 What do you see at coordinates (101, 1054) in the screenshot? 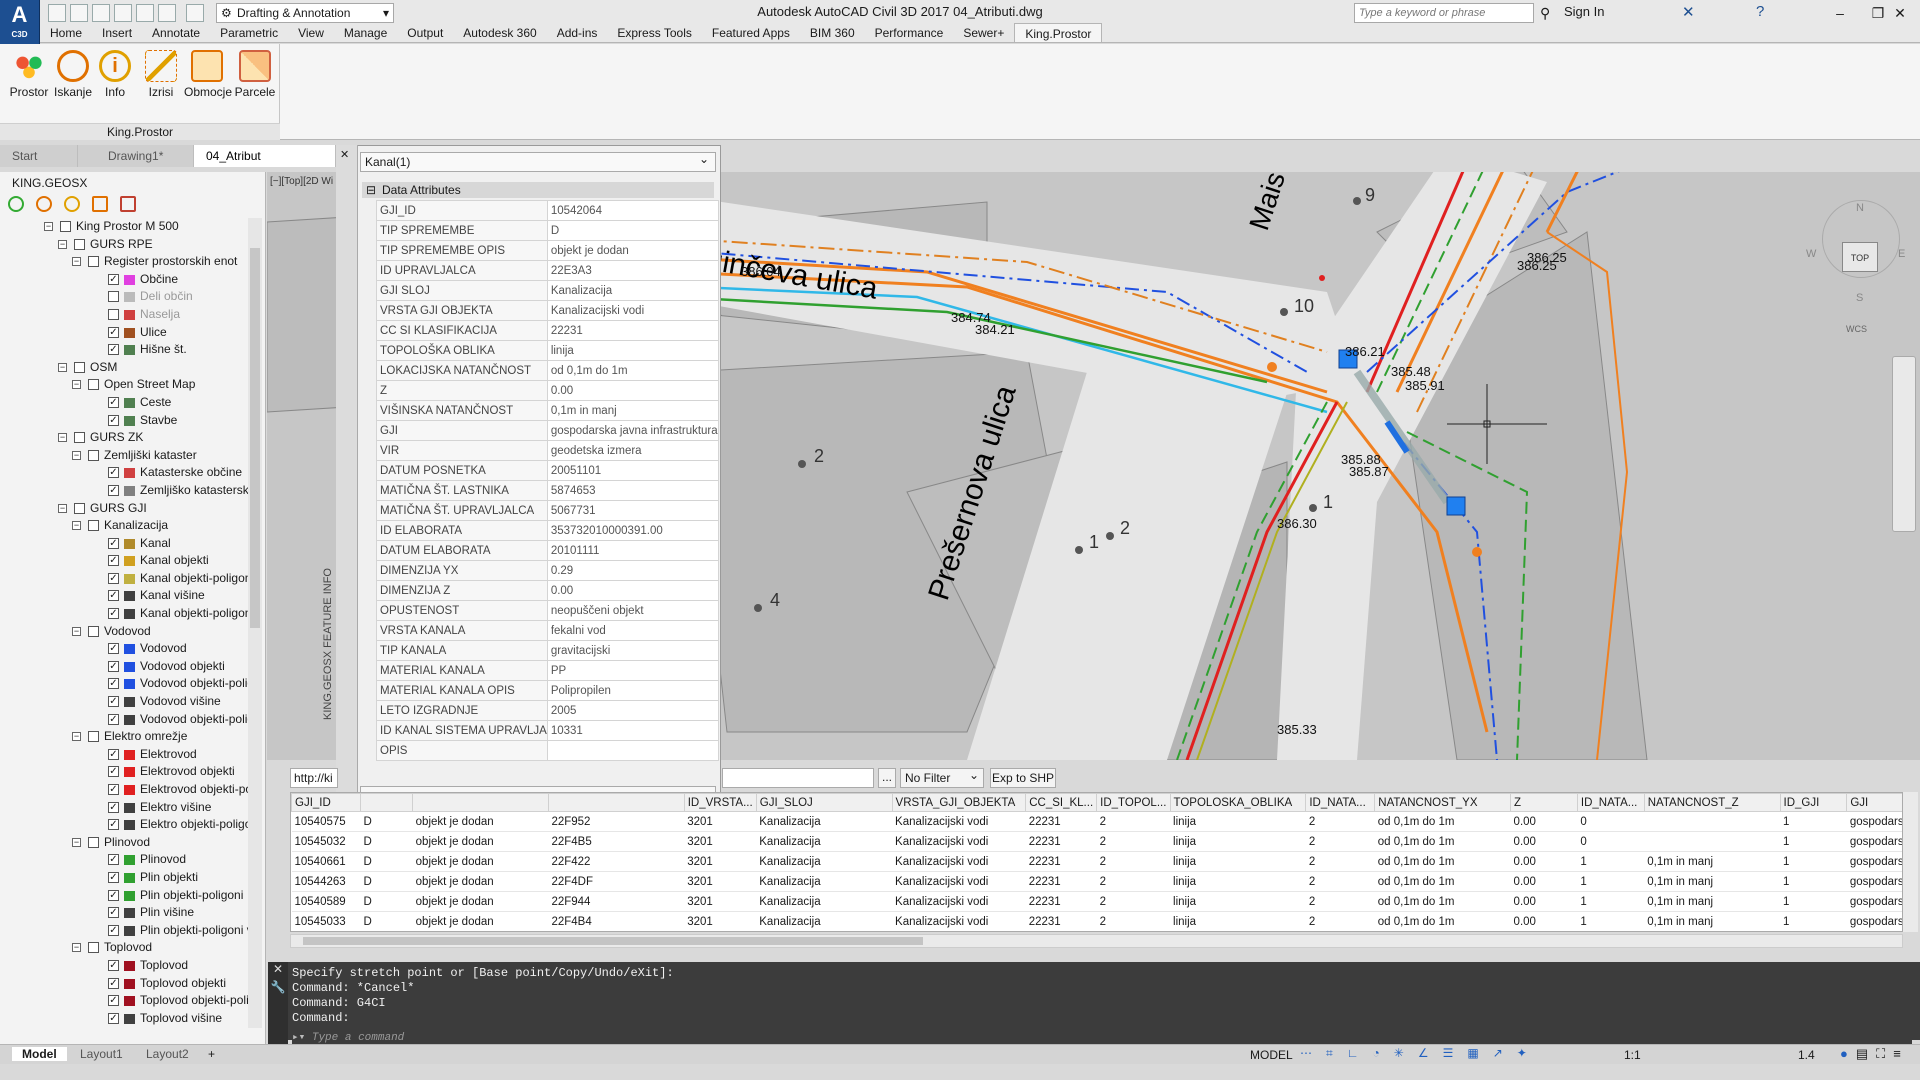
I see `tab-layout1: Layout1` at bounding box center [101, 1054].